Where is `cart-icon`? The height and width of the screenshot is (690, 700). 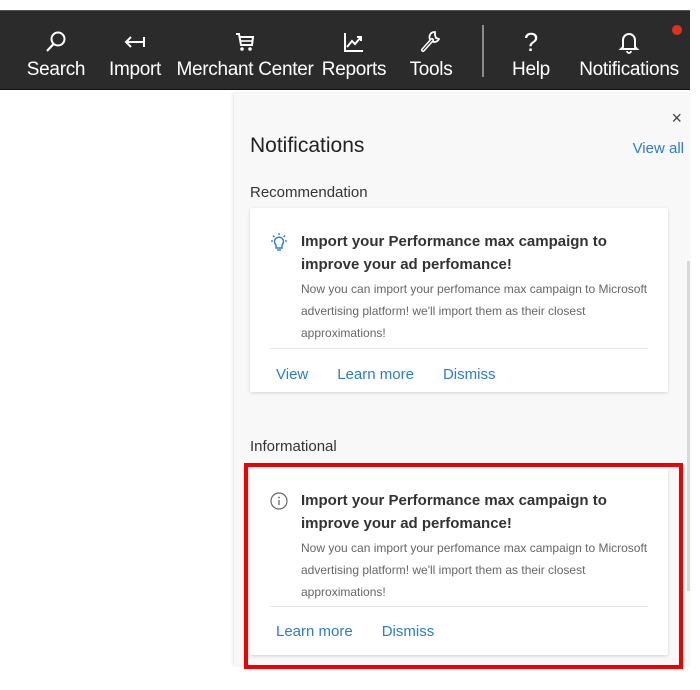
cart-icon is located at coordinates (245, 42).